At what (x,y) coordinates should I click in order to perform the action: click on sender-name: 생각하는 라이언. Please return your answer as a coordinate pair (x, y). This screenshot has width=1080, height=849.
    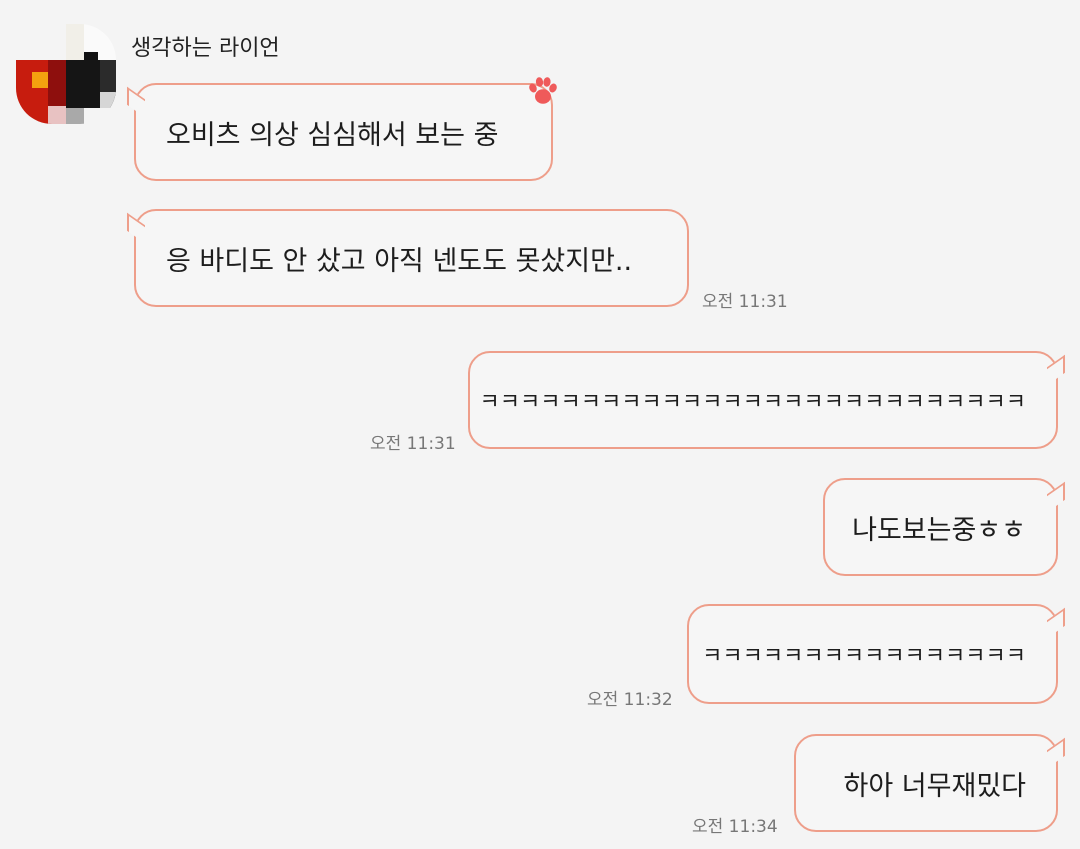
    Looking at the image, I should click on (205, 48).